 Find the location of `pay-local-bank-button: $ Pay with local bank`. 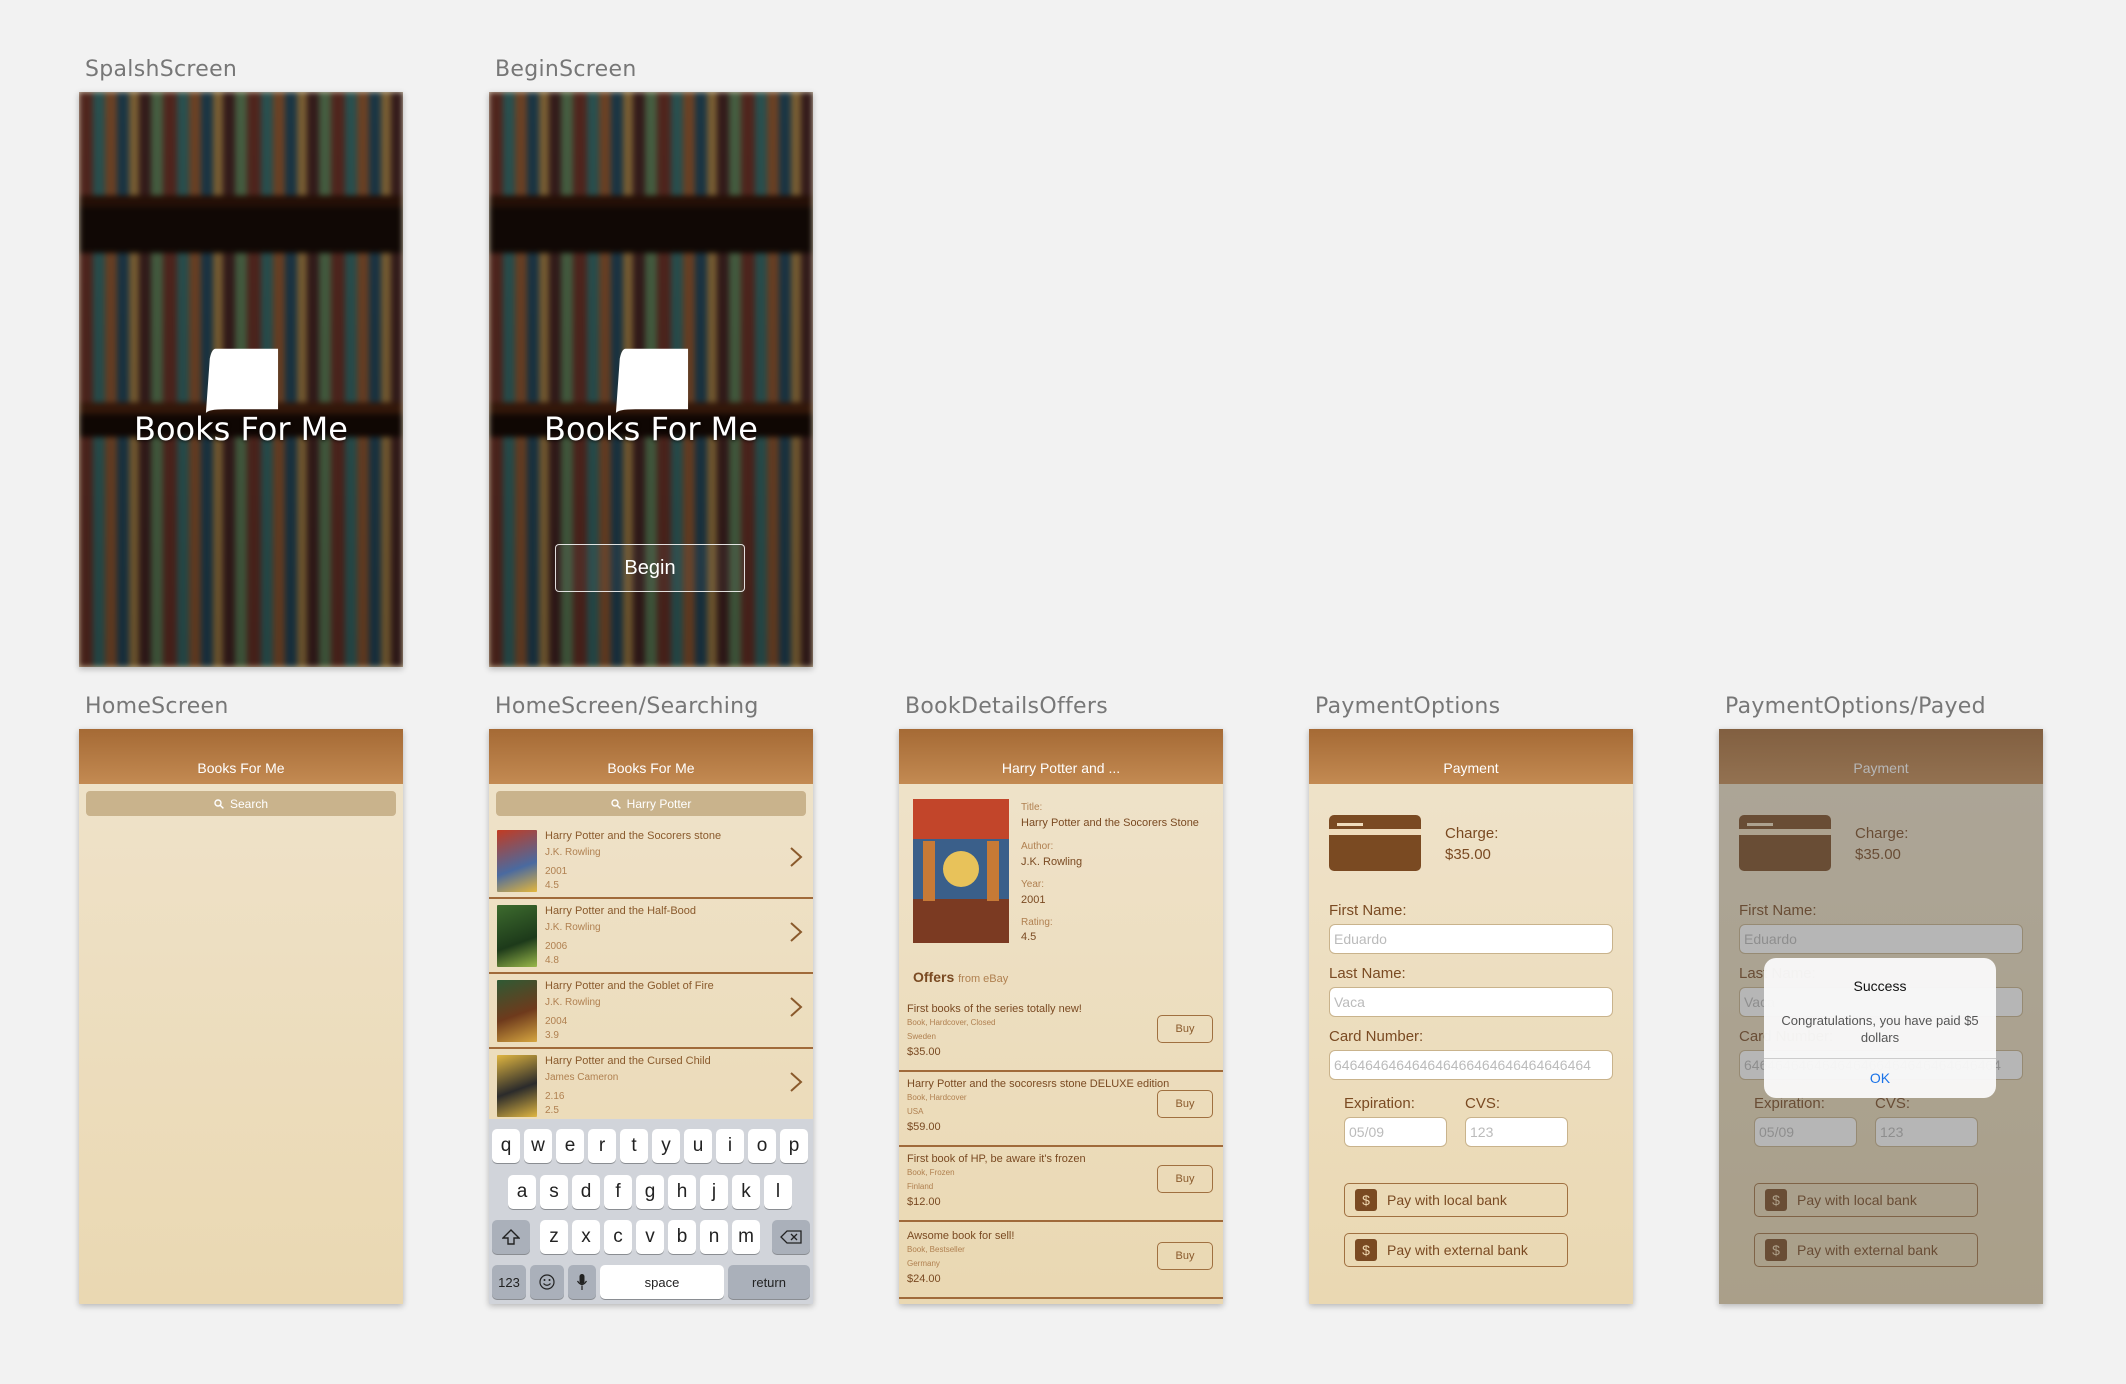

pay-local-bank-button: $ Pay with local bank is located at coordinates (1456, 1200).